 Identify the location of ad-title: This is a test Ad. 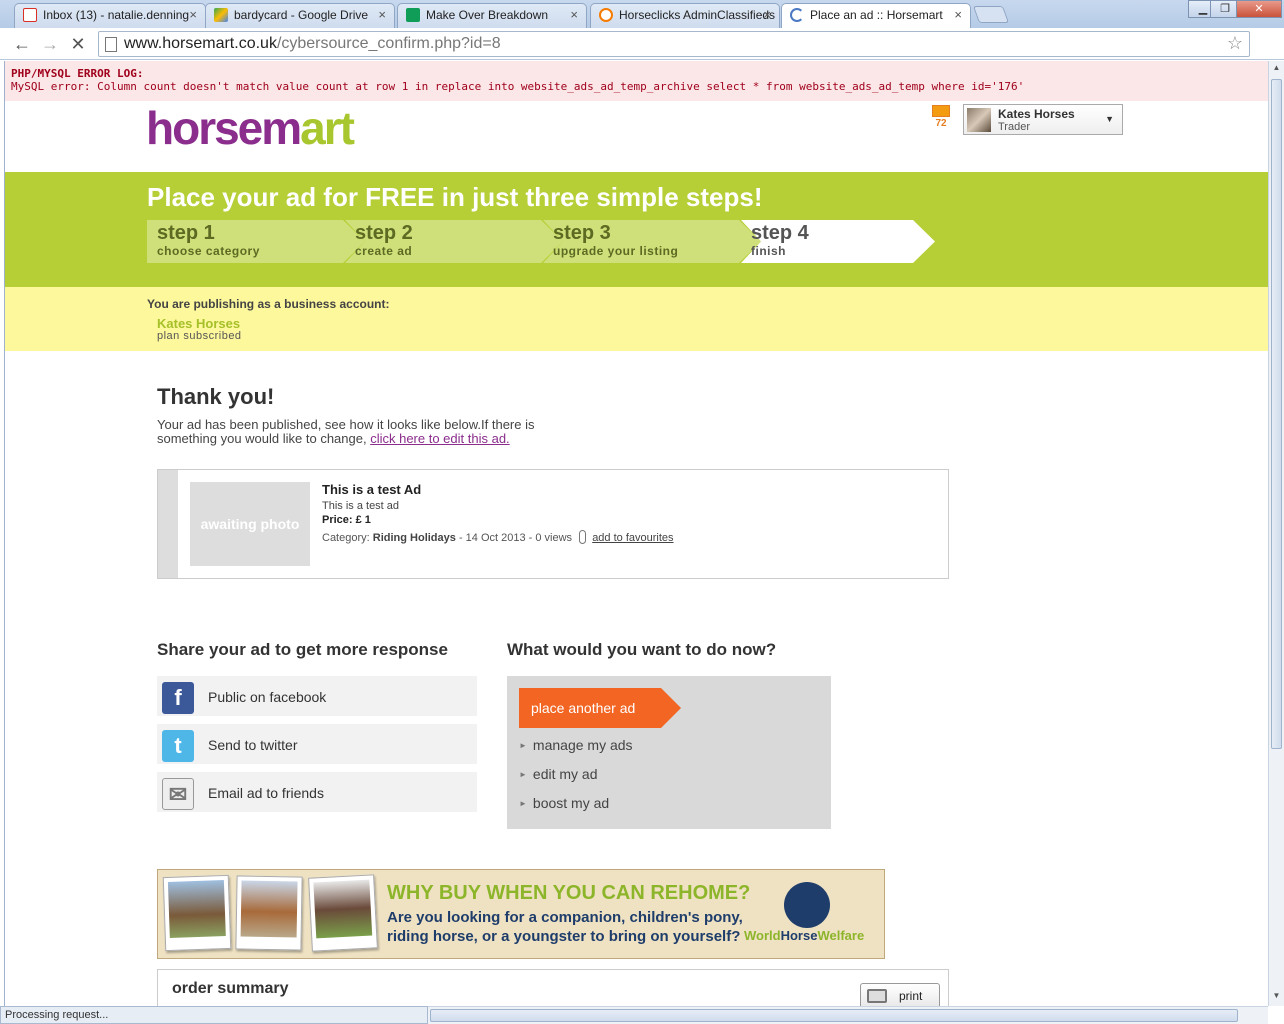
(371, 489).